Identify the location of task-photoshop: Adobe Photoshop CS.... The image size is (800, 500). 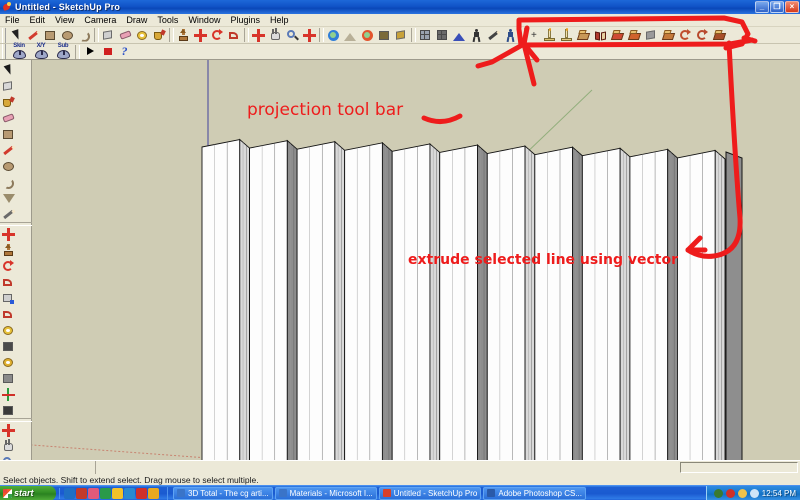
(534, 493).